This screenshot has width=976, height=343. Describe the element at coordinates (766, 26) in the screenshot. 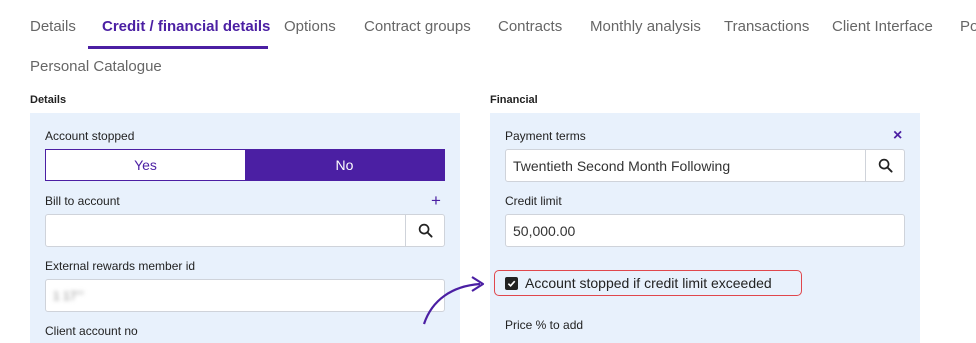

I see `tab-transactions: Transactions` at that location.